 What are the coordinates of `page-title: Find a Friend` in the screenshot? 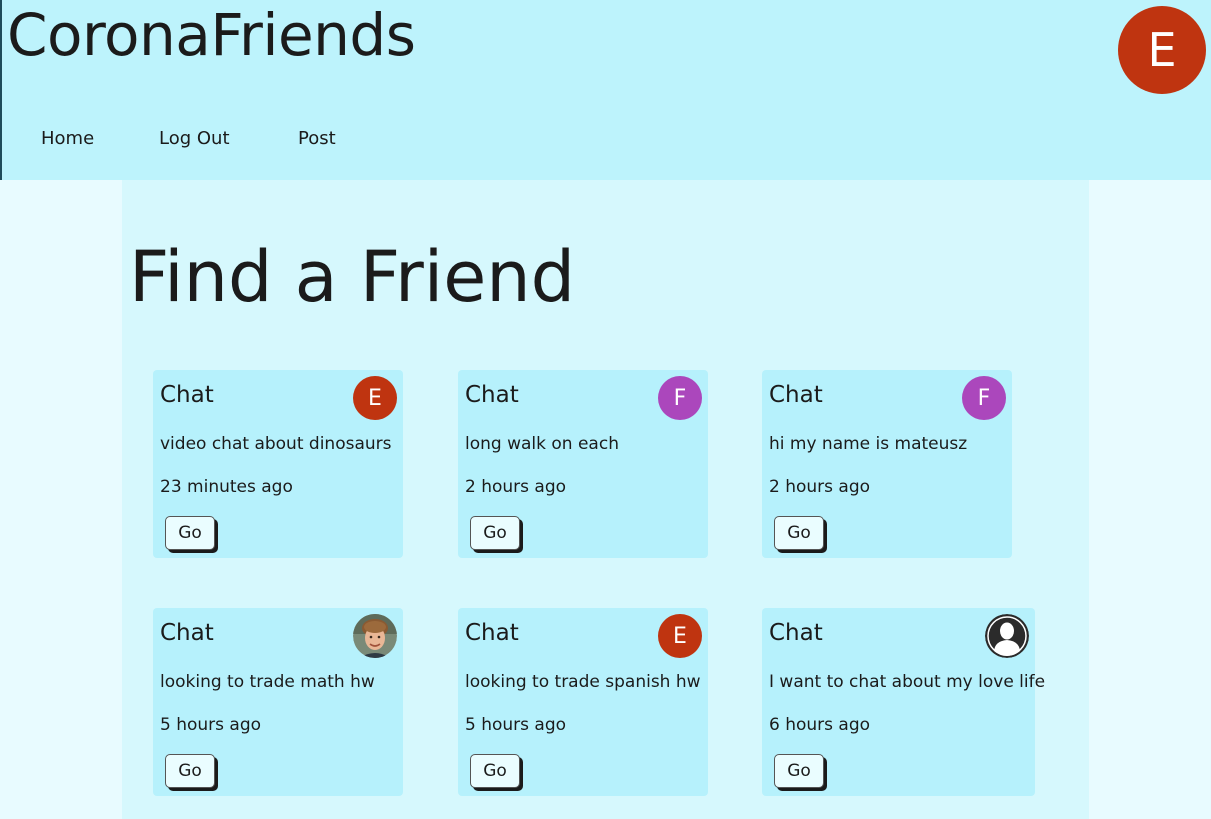 It's located at (352, 277).